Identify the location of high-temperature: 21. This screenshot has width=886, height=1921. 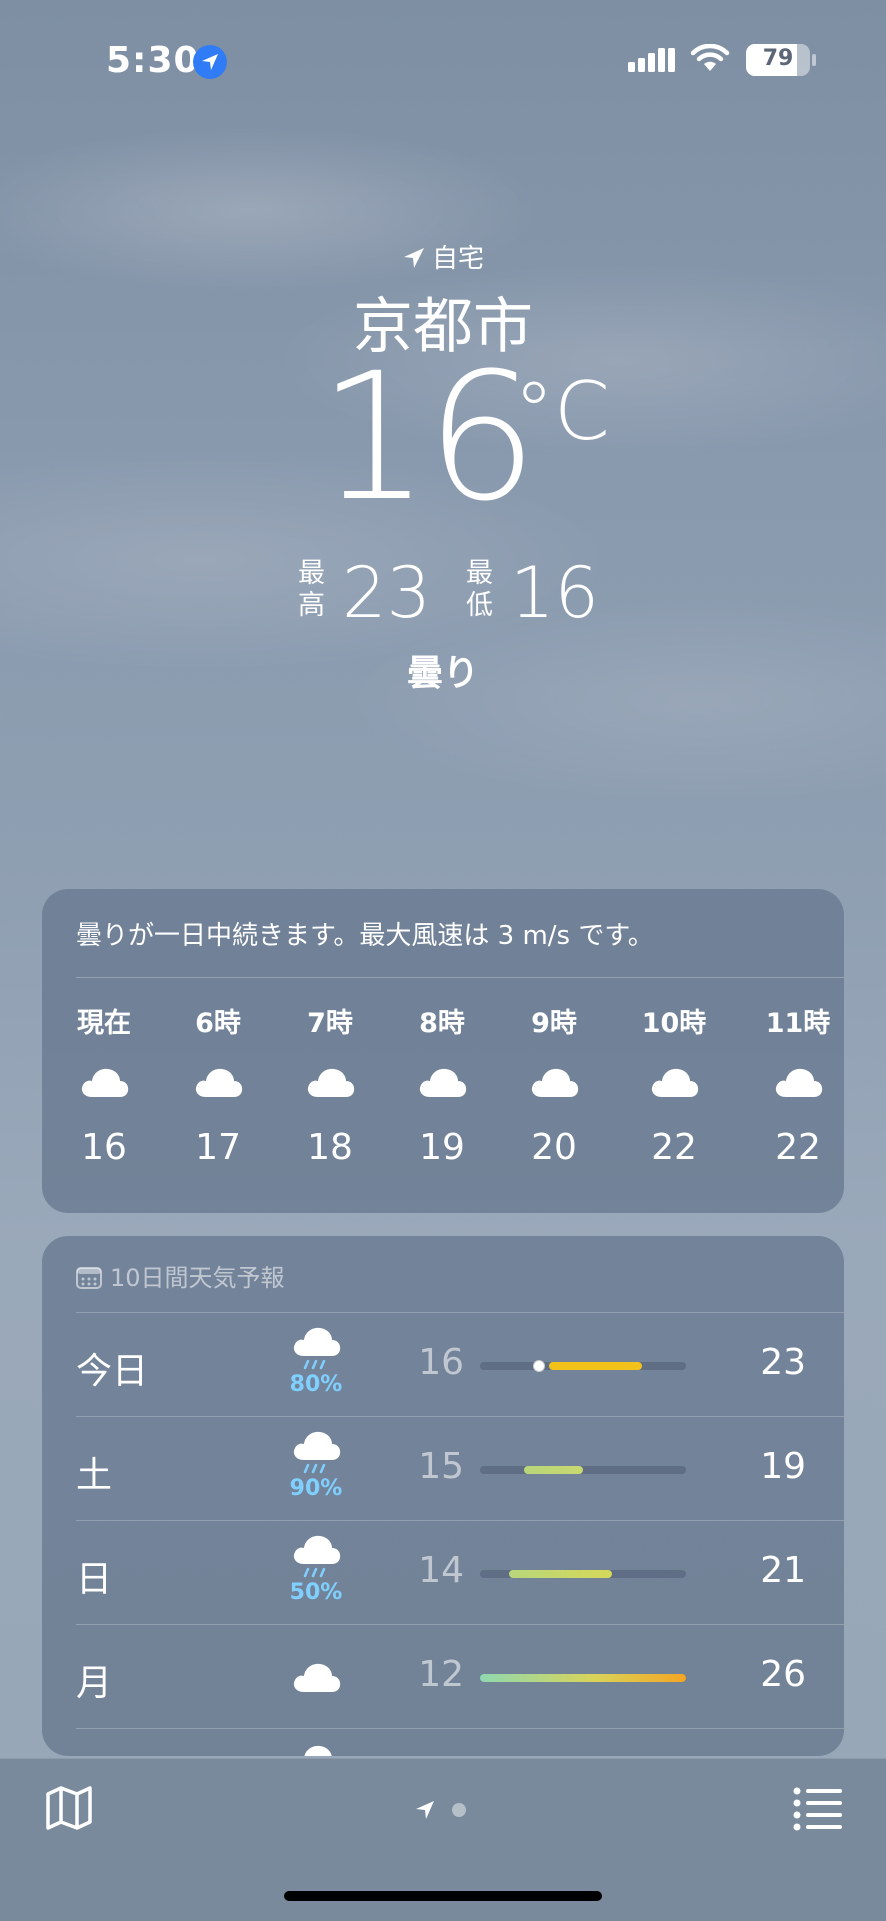
(783, 1570).